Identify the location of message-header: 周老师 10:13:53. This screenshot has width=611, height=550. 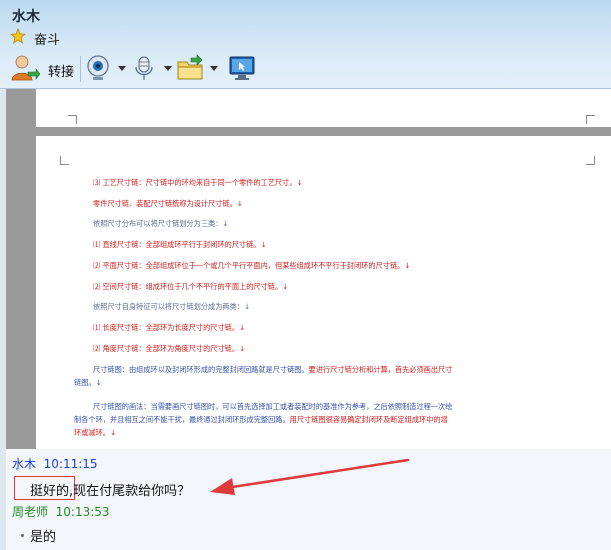
(61, 511).